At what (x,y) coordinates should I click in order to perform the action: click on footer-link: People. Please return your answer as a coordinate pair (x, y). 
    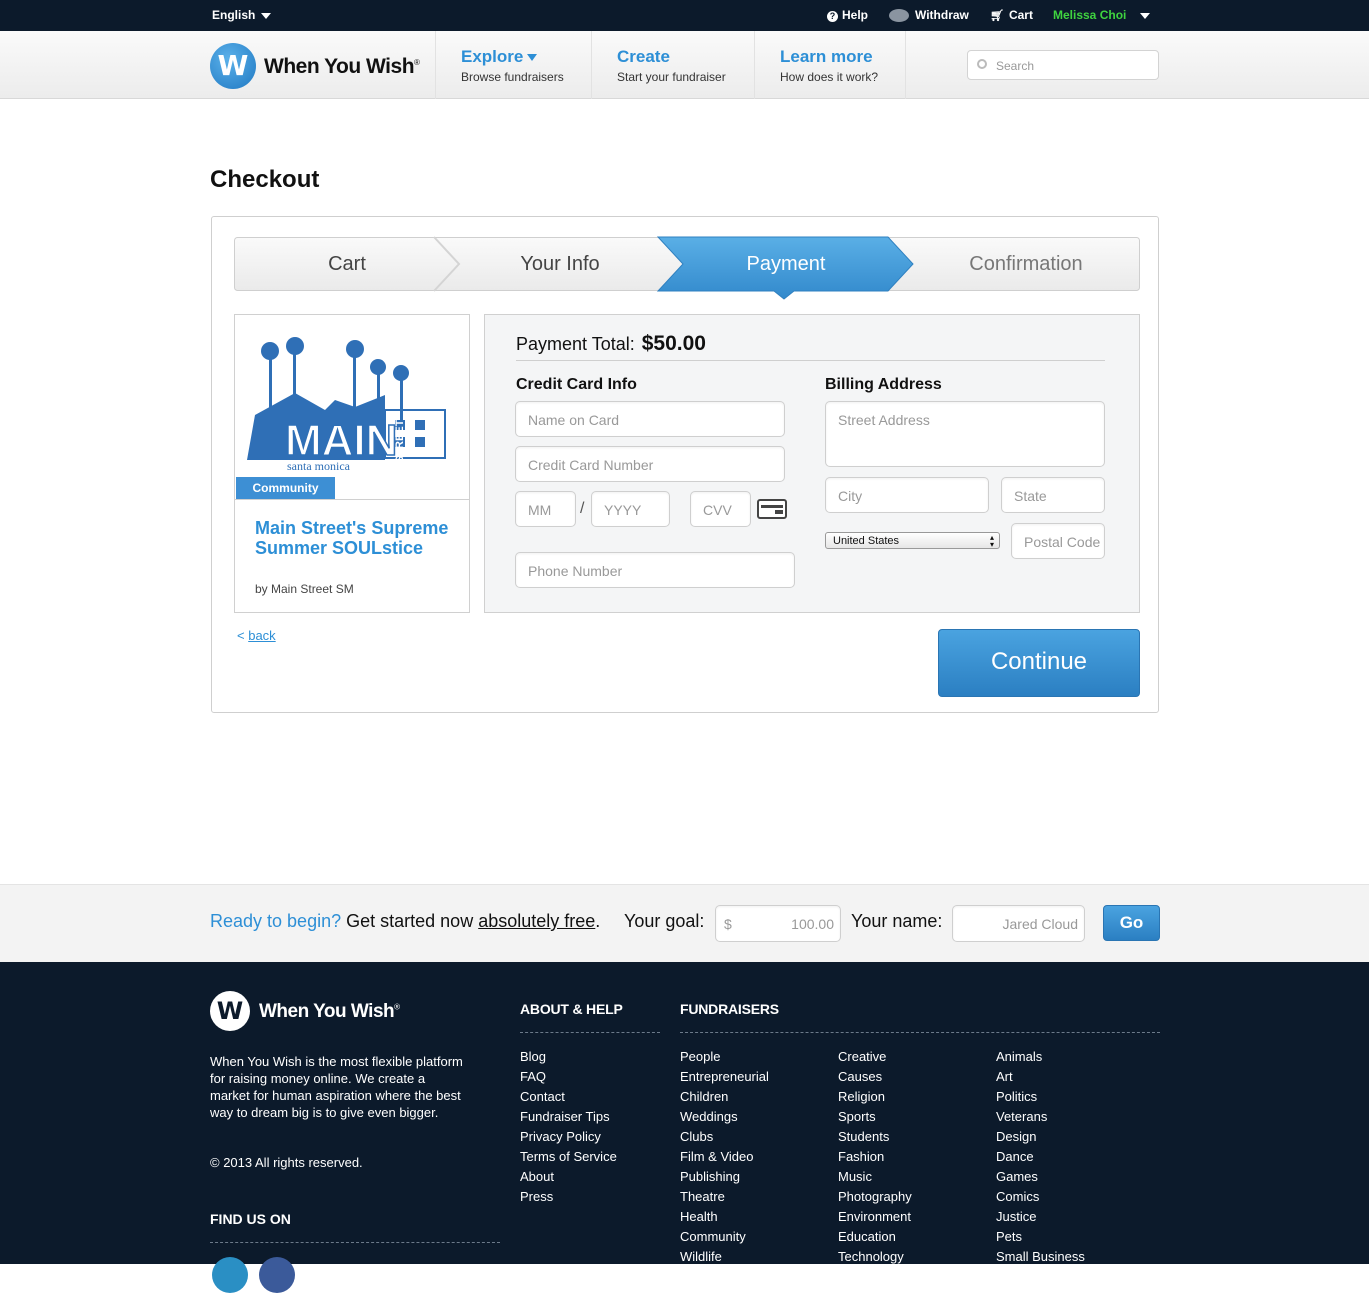
    Looking at the image, I should click on (724, 1059).